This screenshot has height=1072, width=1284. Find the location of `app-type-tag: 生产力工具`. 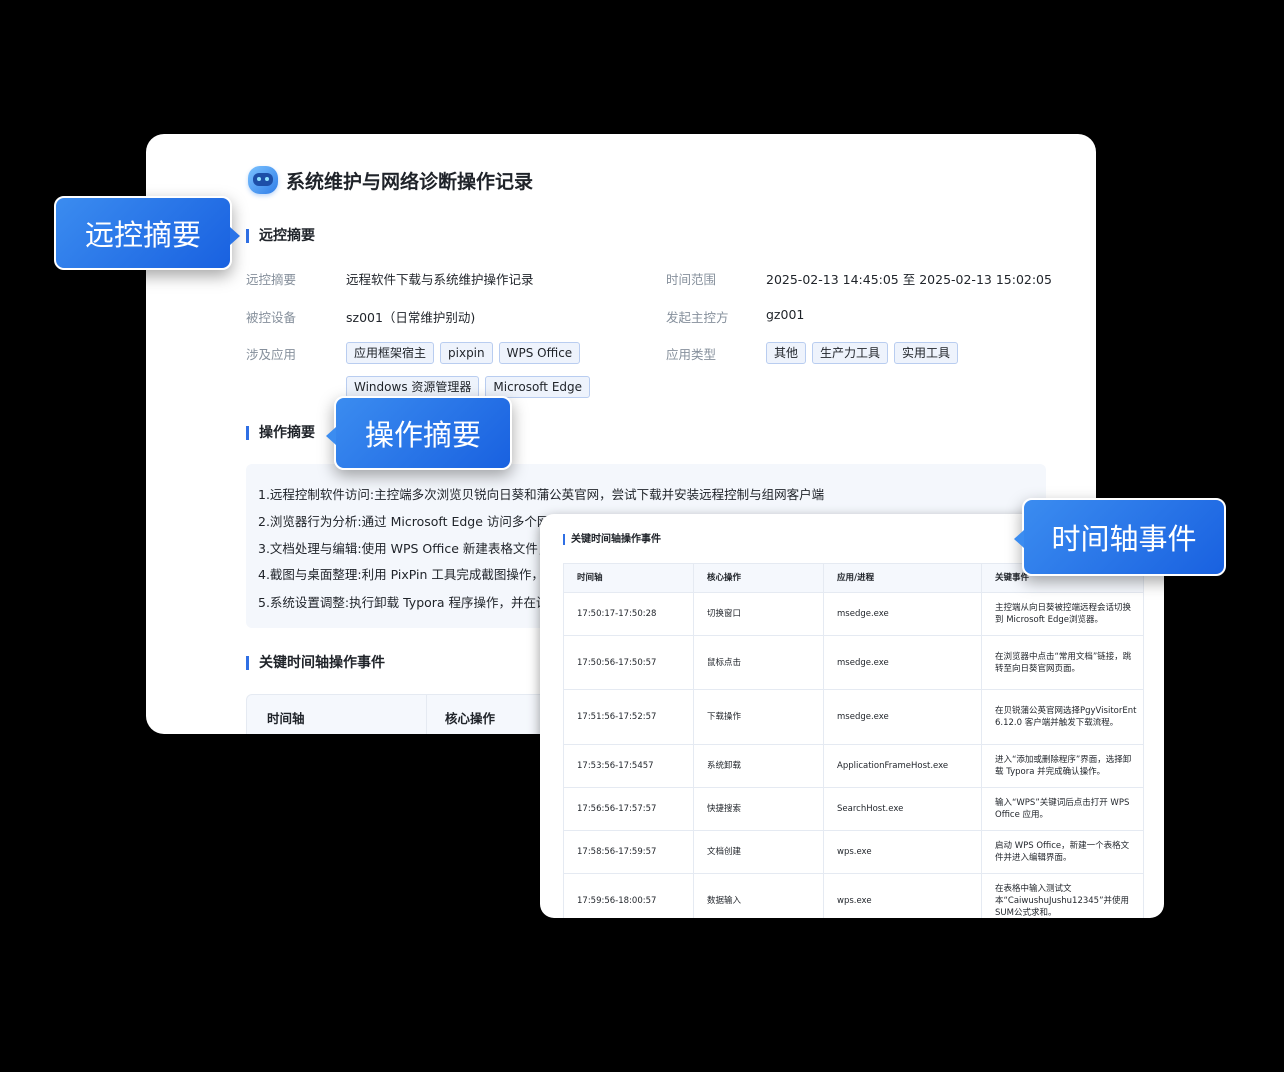

app-type-tag: 生产力工具 is located at coordinates (850, 353).